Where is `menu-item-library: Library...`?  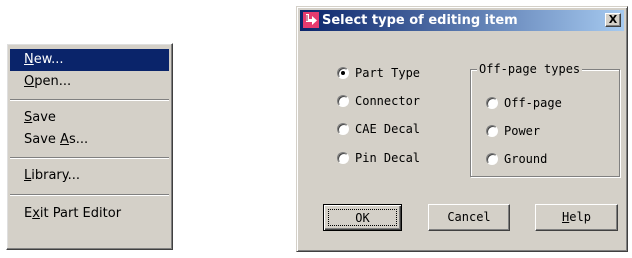
menu-item-library: Library... is located at coordinates (89, 176).